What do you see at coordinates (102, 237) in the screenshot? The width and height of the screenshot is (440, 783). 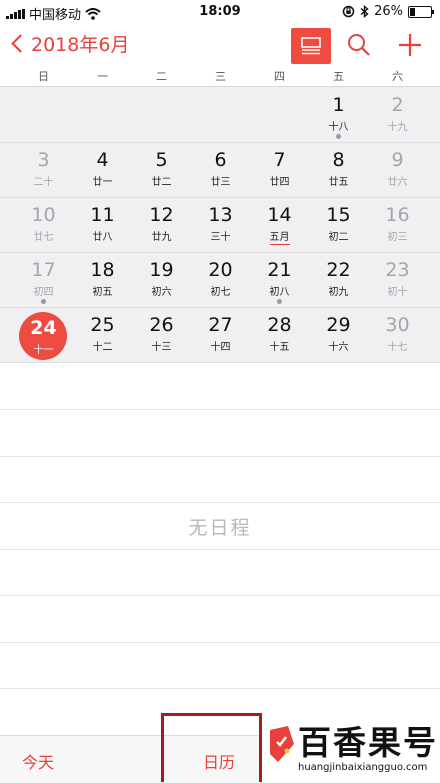 I see `lunar-date: 廿八` at bounding box center [102, 237].